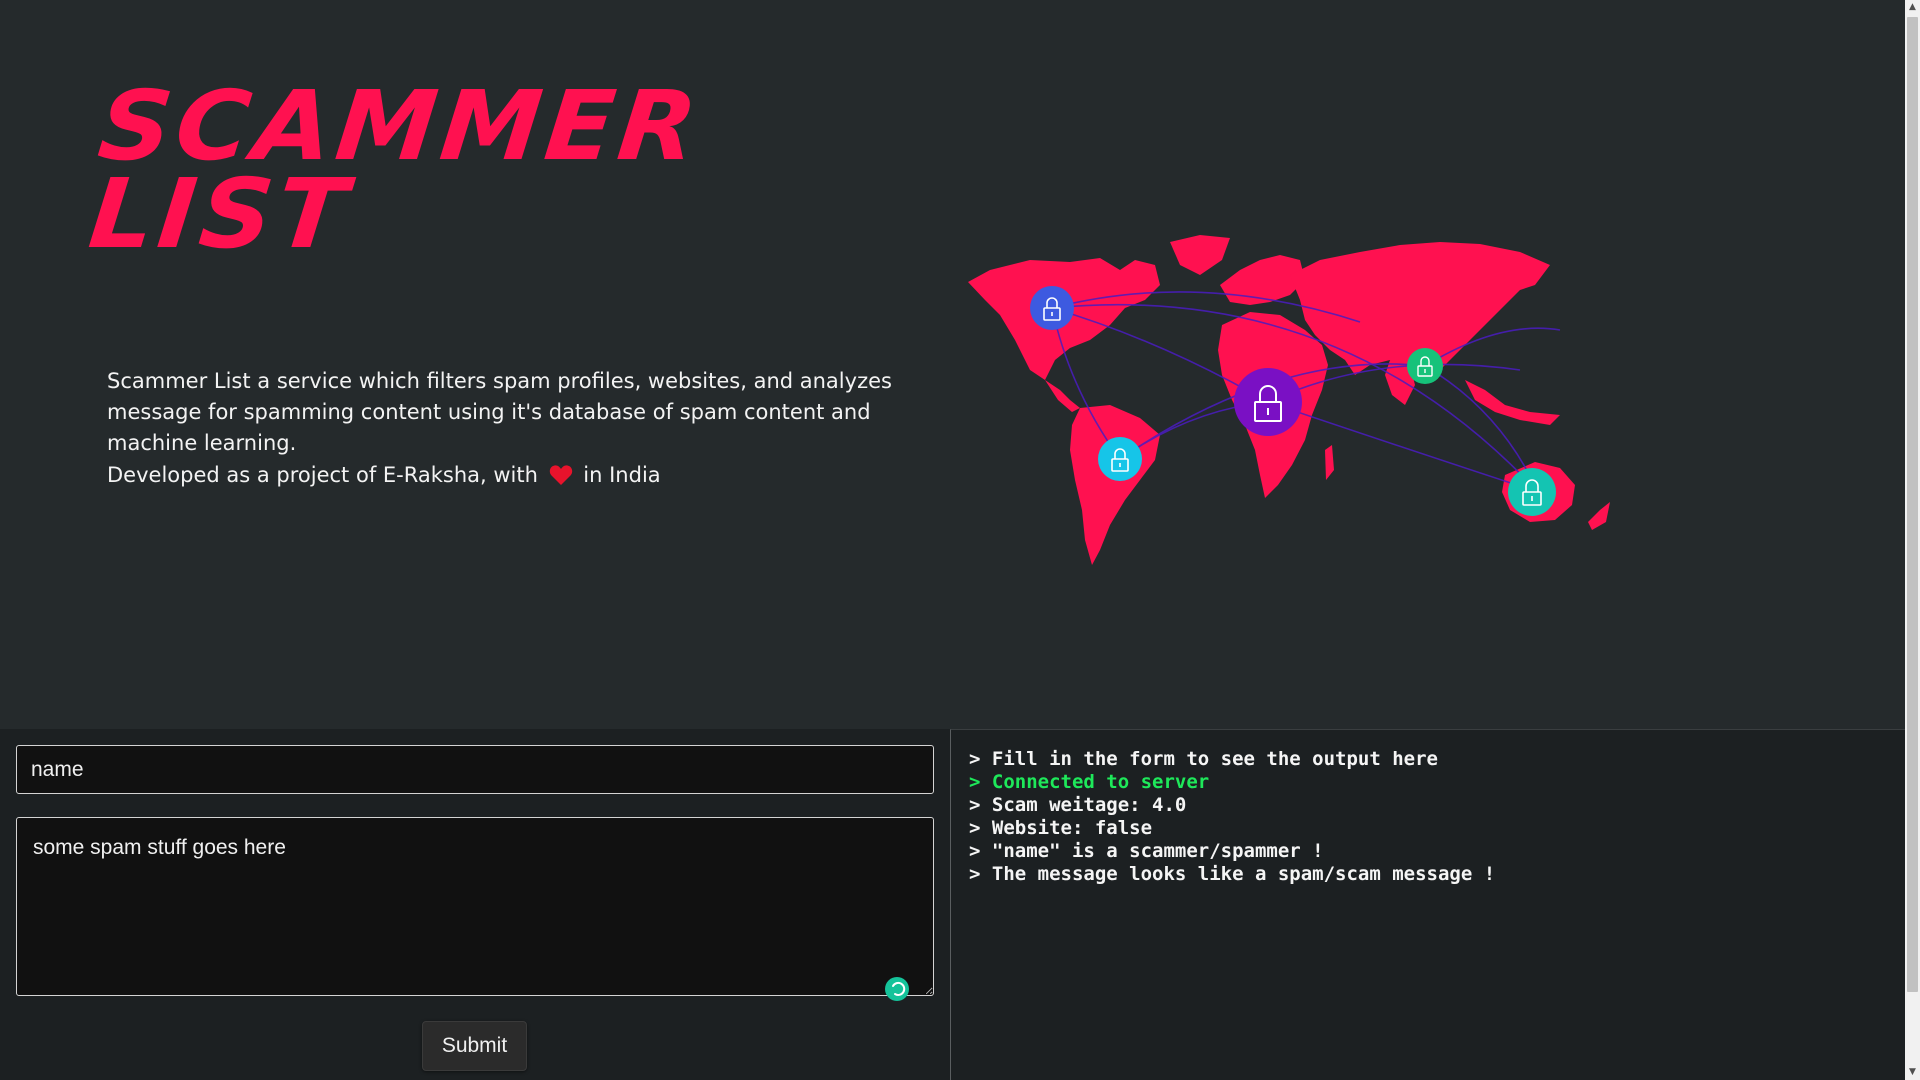 This screenshot has width=1920, height=1080. Describe the element at coordinates (1146, 851) in the screenshot. I see `console-line: > "name" is a scammer/spammer !` at that location.